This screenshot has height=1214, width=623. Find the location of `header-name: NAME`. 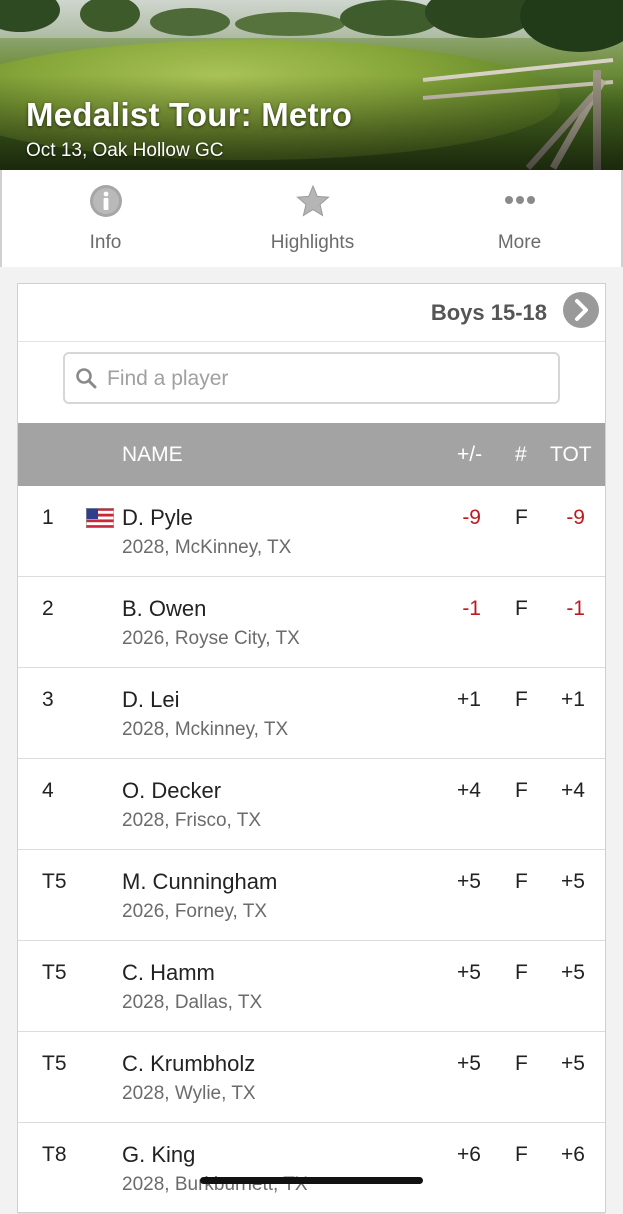

header-name: NAME is located at coordinates (152, 455).